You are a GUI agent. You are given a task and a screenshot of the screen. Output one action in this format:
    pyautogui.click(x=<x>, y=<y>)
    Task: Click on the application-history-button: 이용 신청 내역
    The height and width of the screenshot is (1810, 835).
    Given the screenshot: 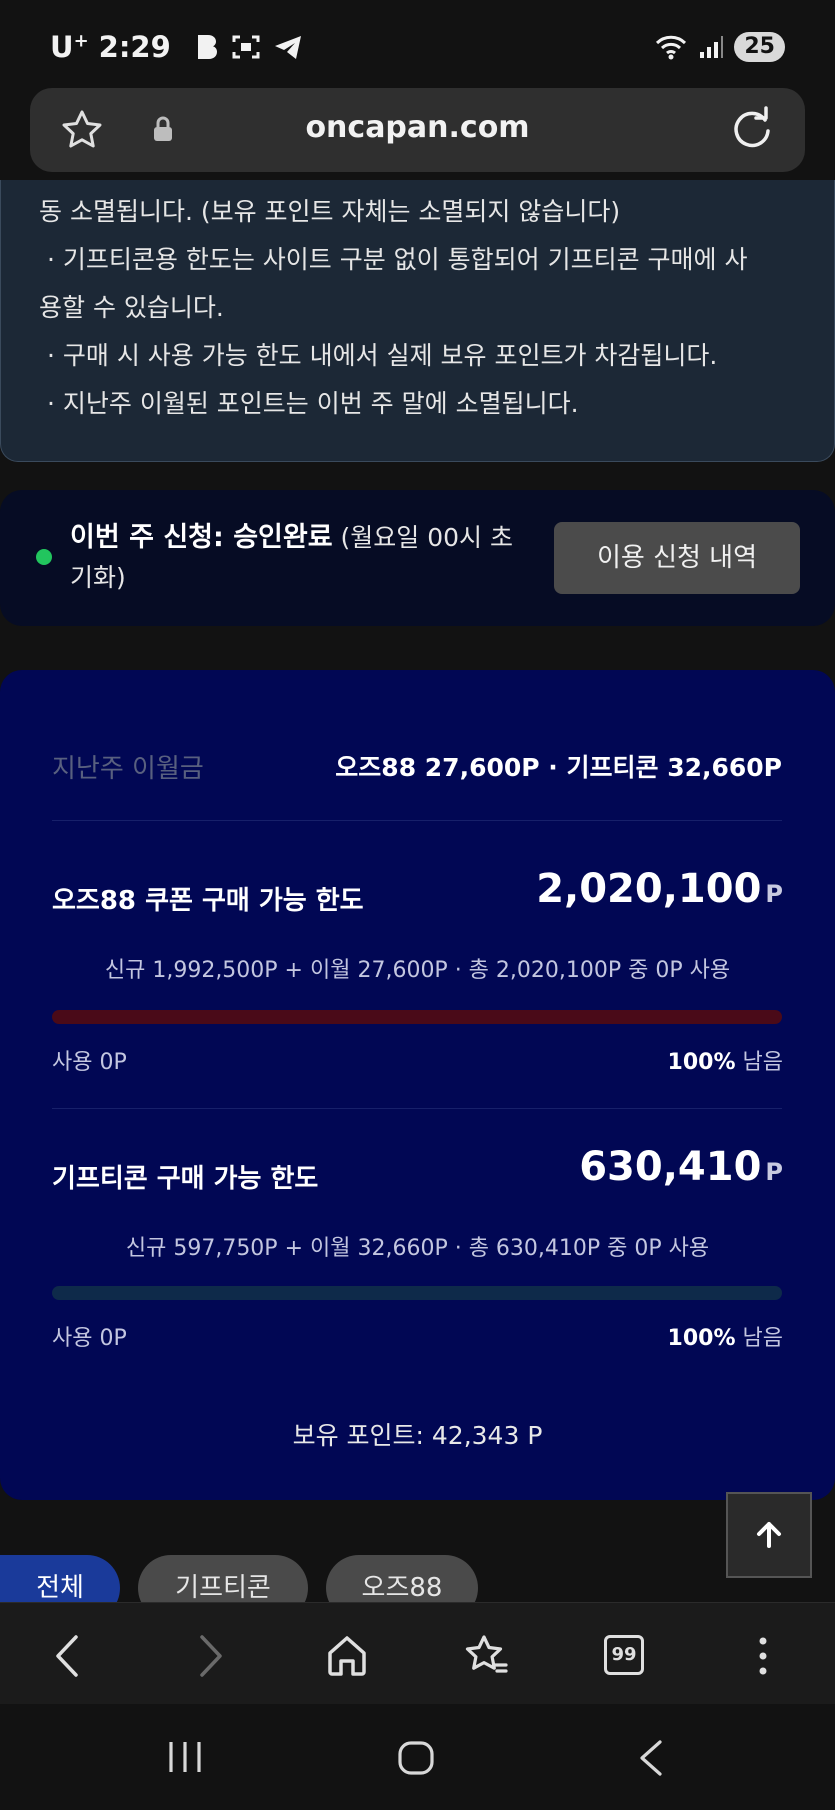 What is the action you would take?
    pyautogui.click(x=677, y=558)
    